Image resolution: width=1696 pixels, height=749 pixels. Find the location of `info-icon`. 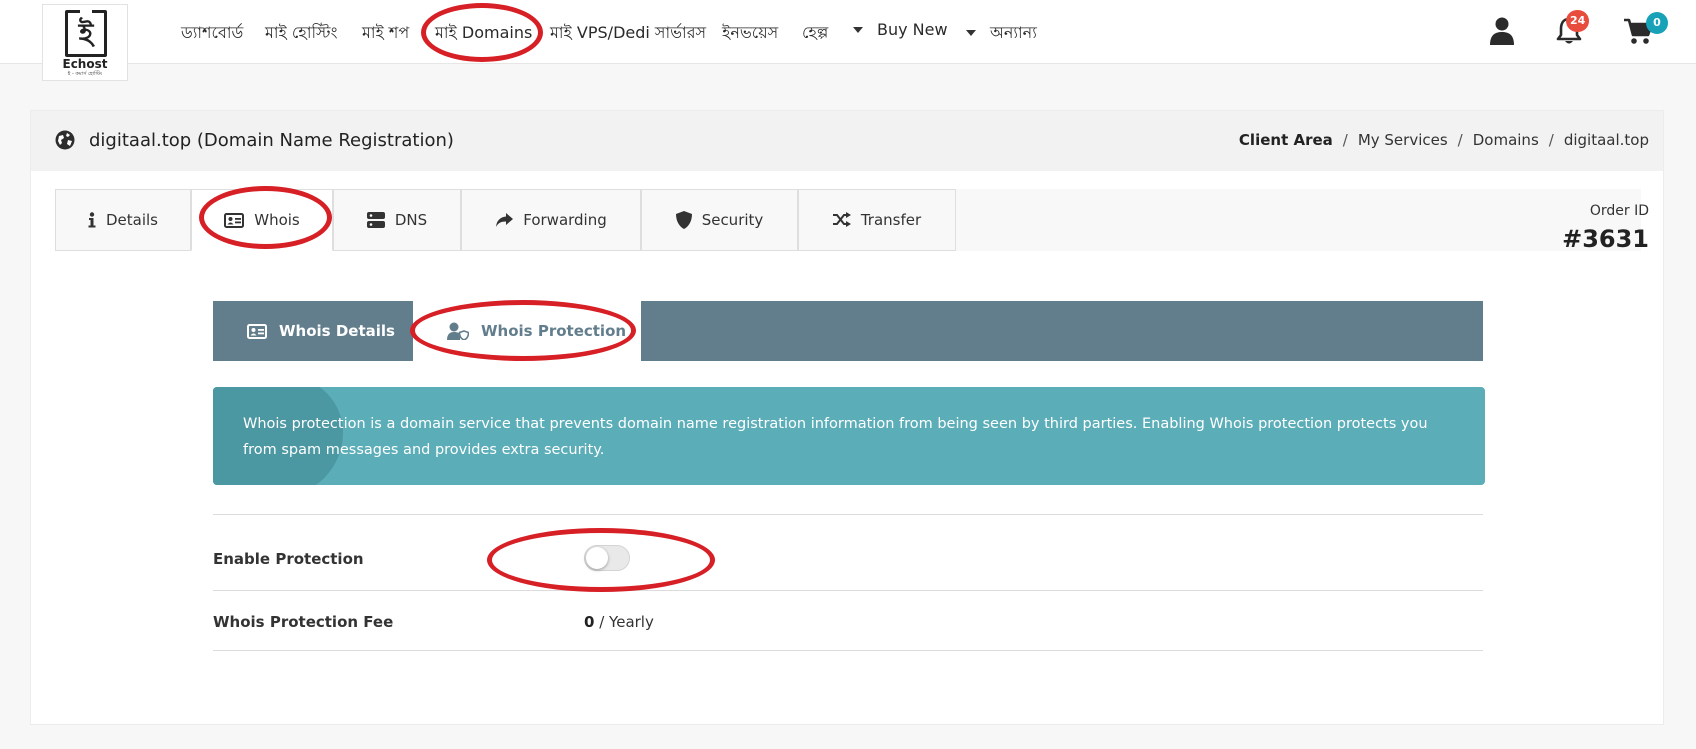

info-icon is located at coordinates (92, 220).